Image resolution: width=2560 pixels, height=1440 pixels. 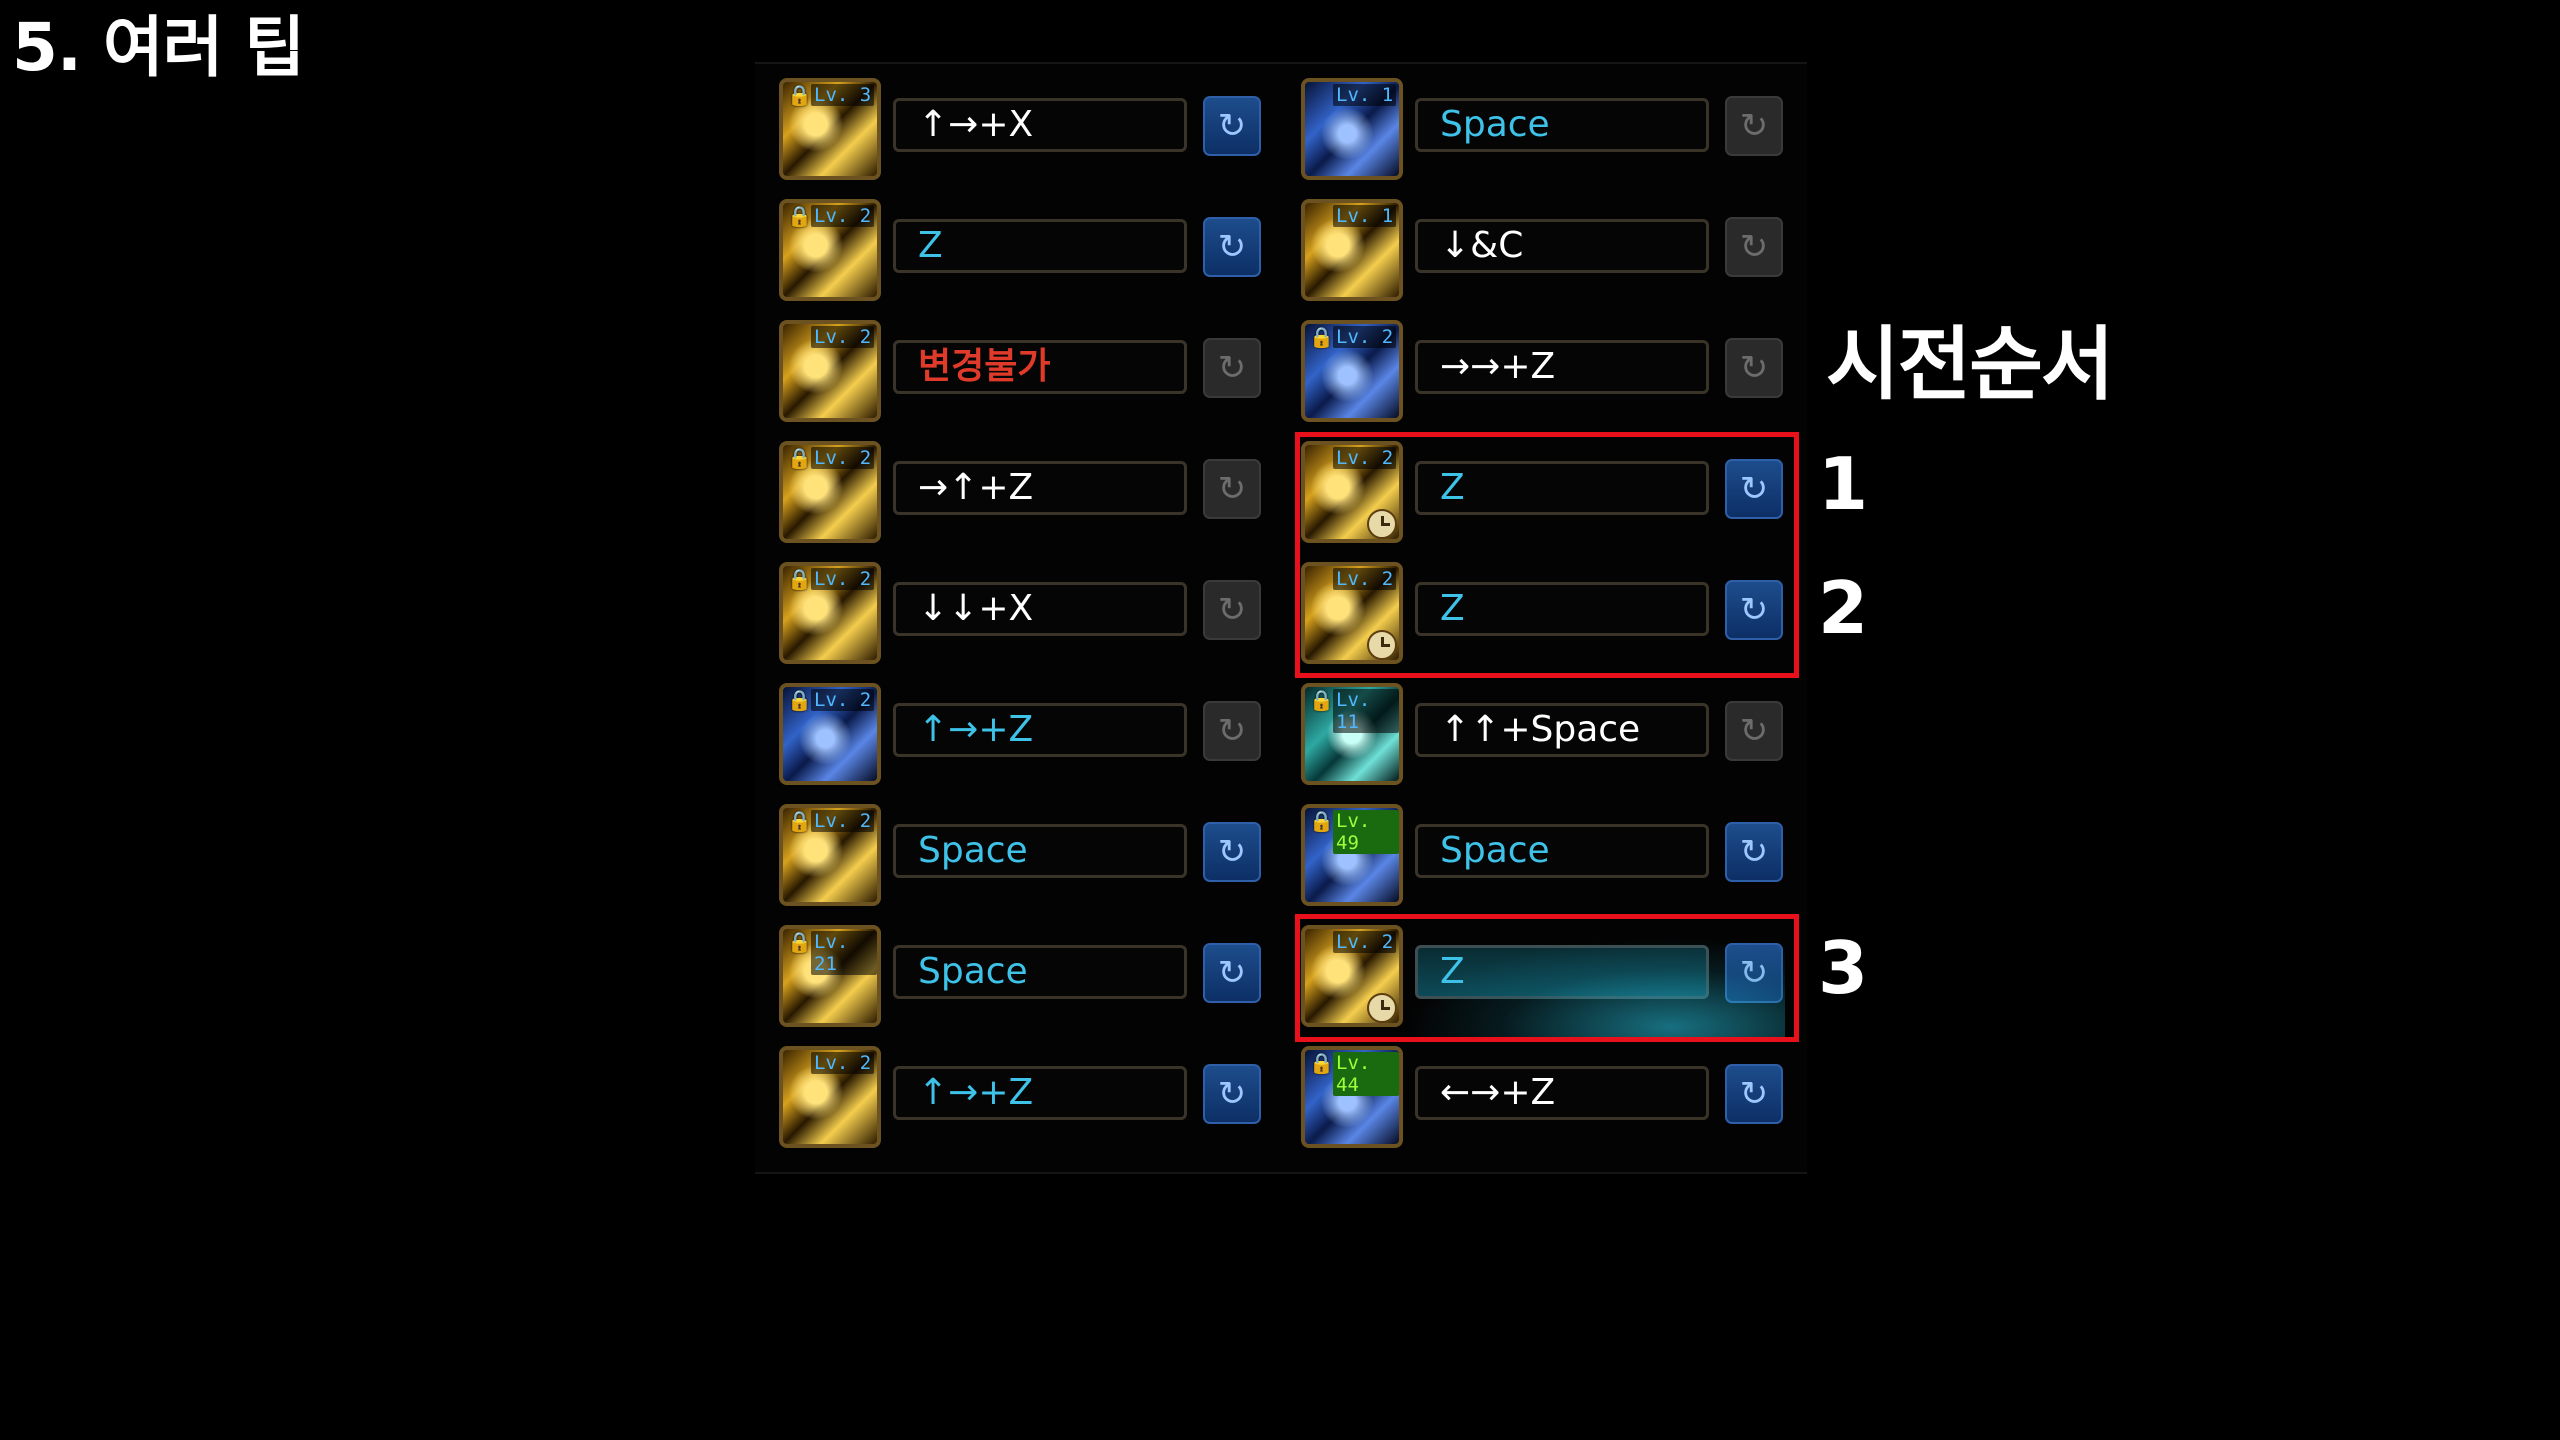 What do you see at coordinates (844, 953) in the screenshot?
I see `skill-level-badge: Lv. 21` at bounding box center [844, 953].